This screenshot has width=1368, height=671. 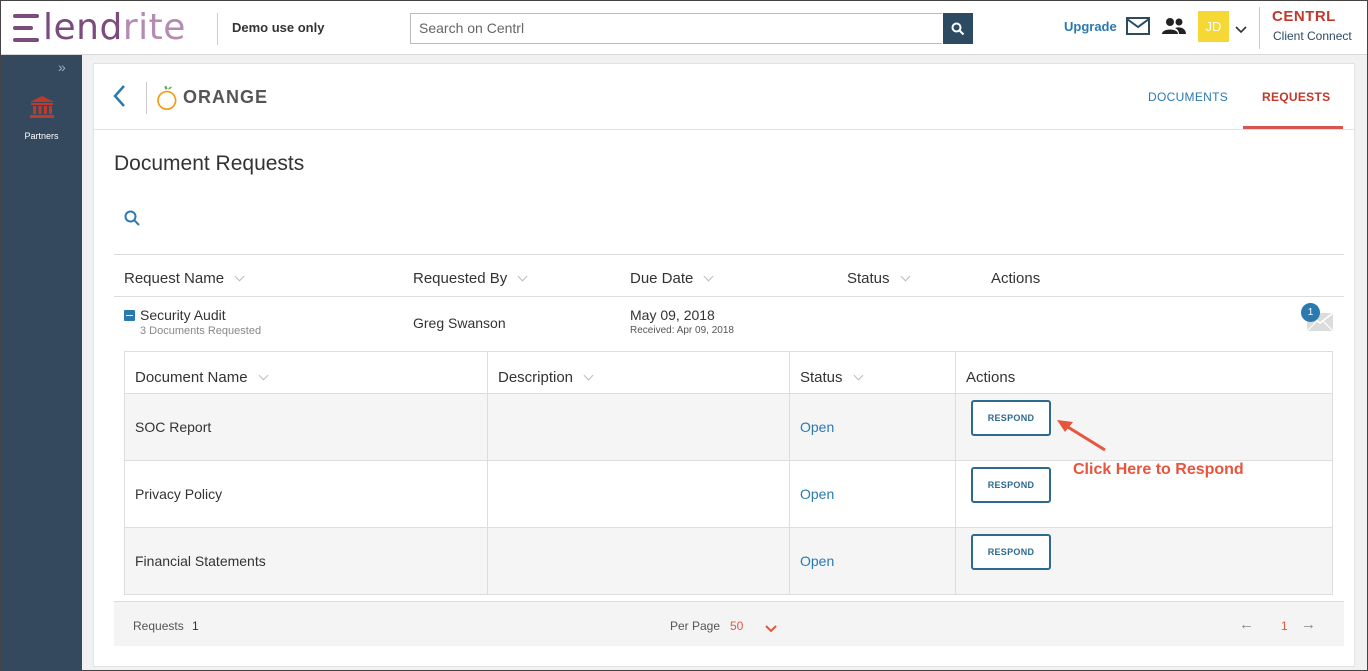 What do you see at coordinates (662, 278) in the screenshot?
I see `column-label: Due Date` at bounding box center [662, 278].